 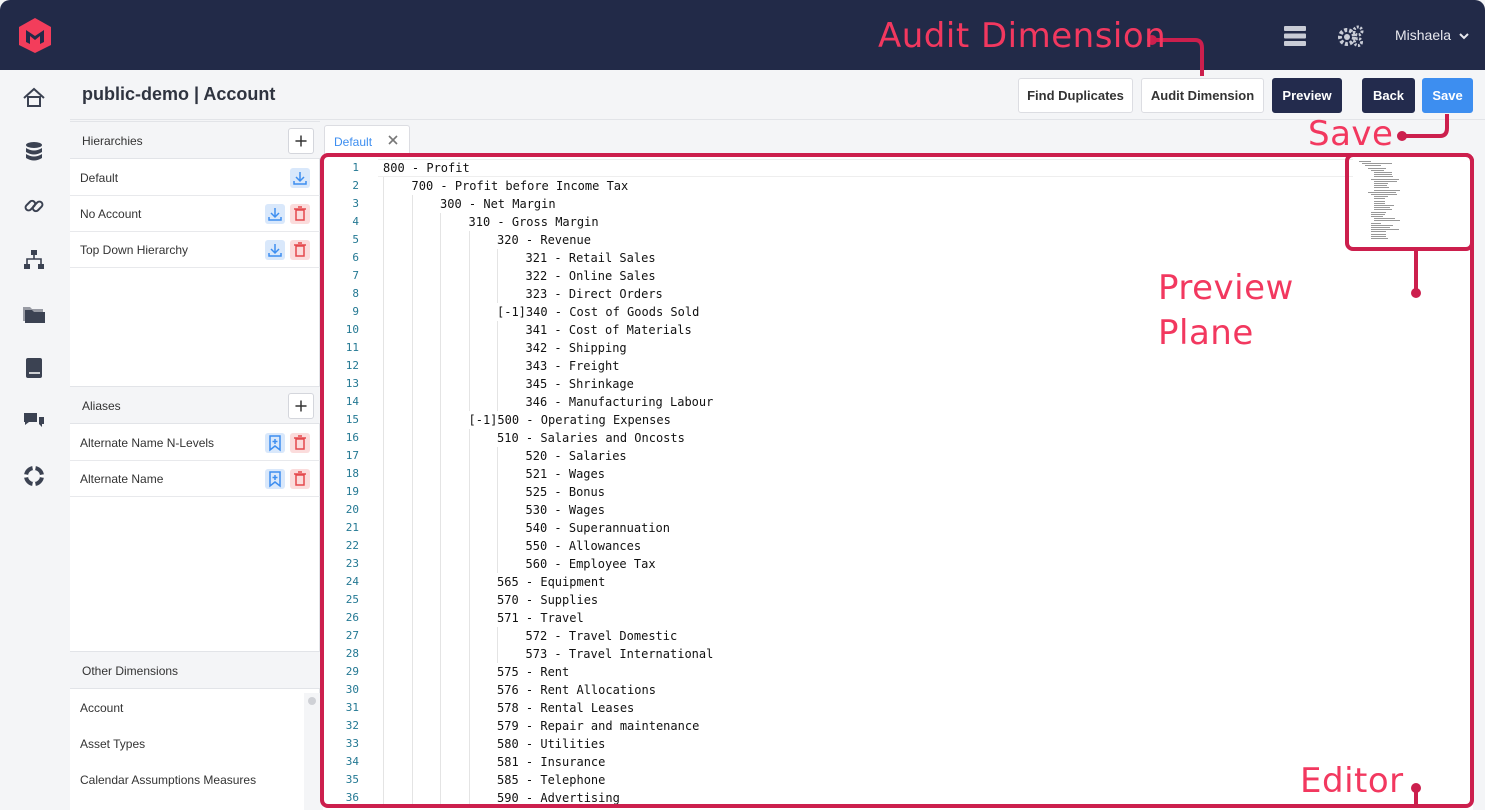 What do you see at coordinates (598, 726) in the screenshot?
I see `code-line: 579 - Repair and maintenance` at bounding box center [598, 726].